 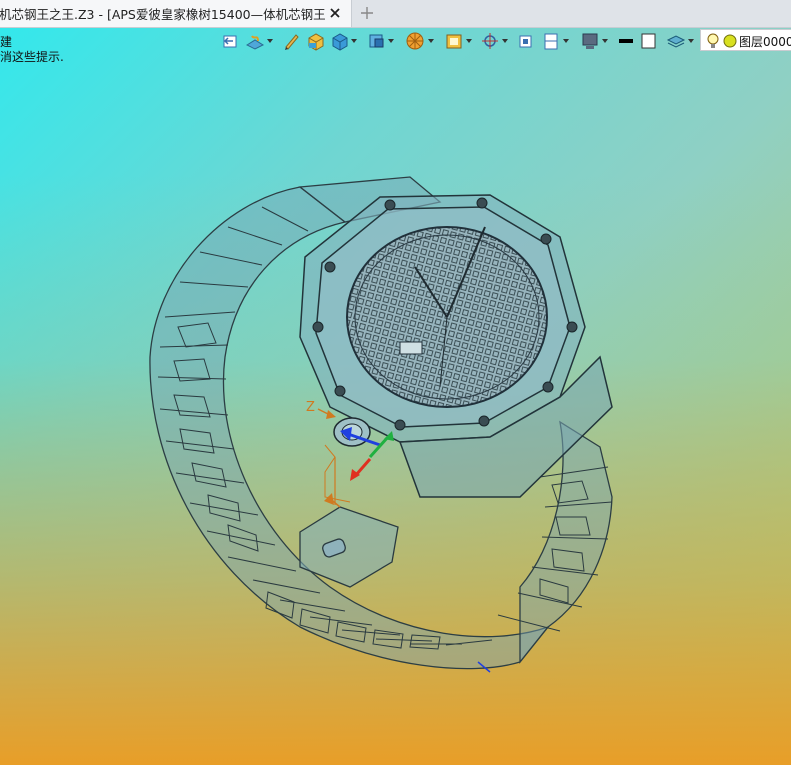 I want to click on layer-selector: 图层0000, so click(x=745, y=40).